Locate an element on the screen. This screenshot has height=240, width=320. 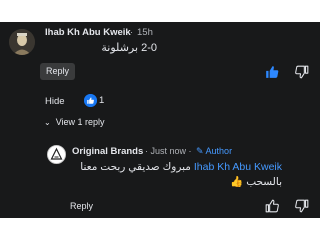
brand-logo-icon is located at coordinates (56, 154).